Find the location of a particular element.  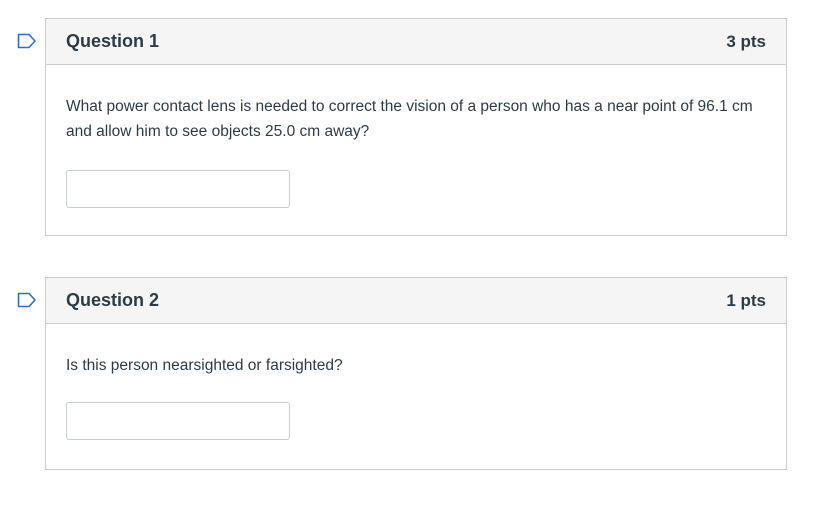

question-1-header: Question 1 3 pts is located at coordinates (416, 42).